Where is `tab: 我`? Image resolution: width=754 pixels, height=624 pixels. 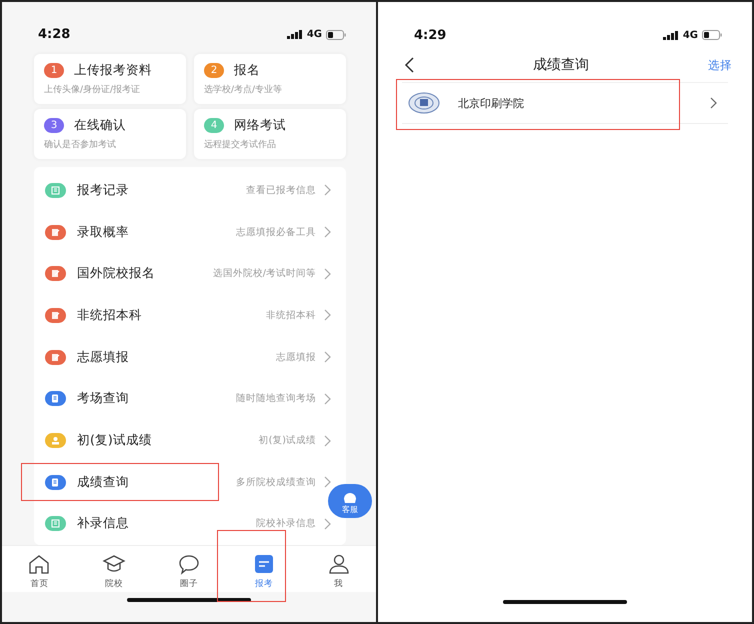
tab: 我 is located at coordinates (338, 569).